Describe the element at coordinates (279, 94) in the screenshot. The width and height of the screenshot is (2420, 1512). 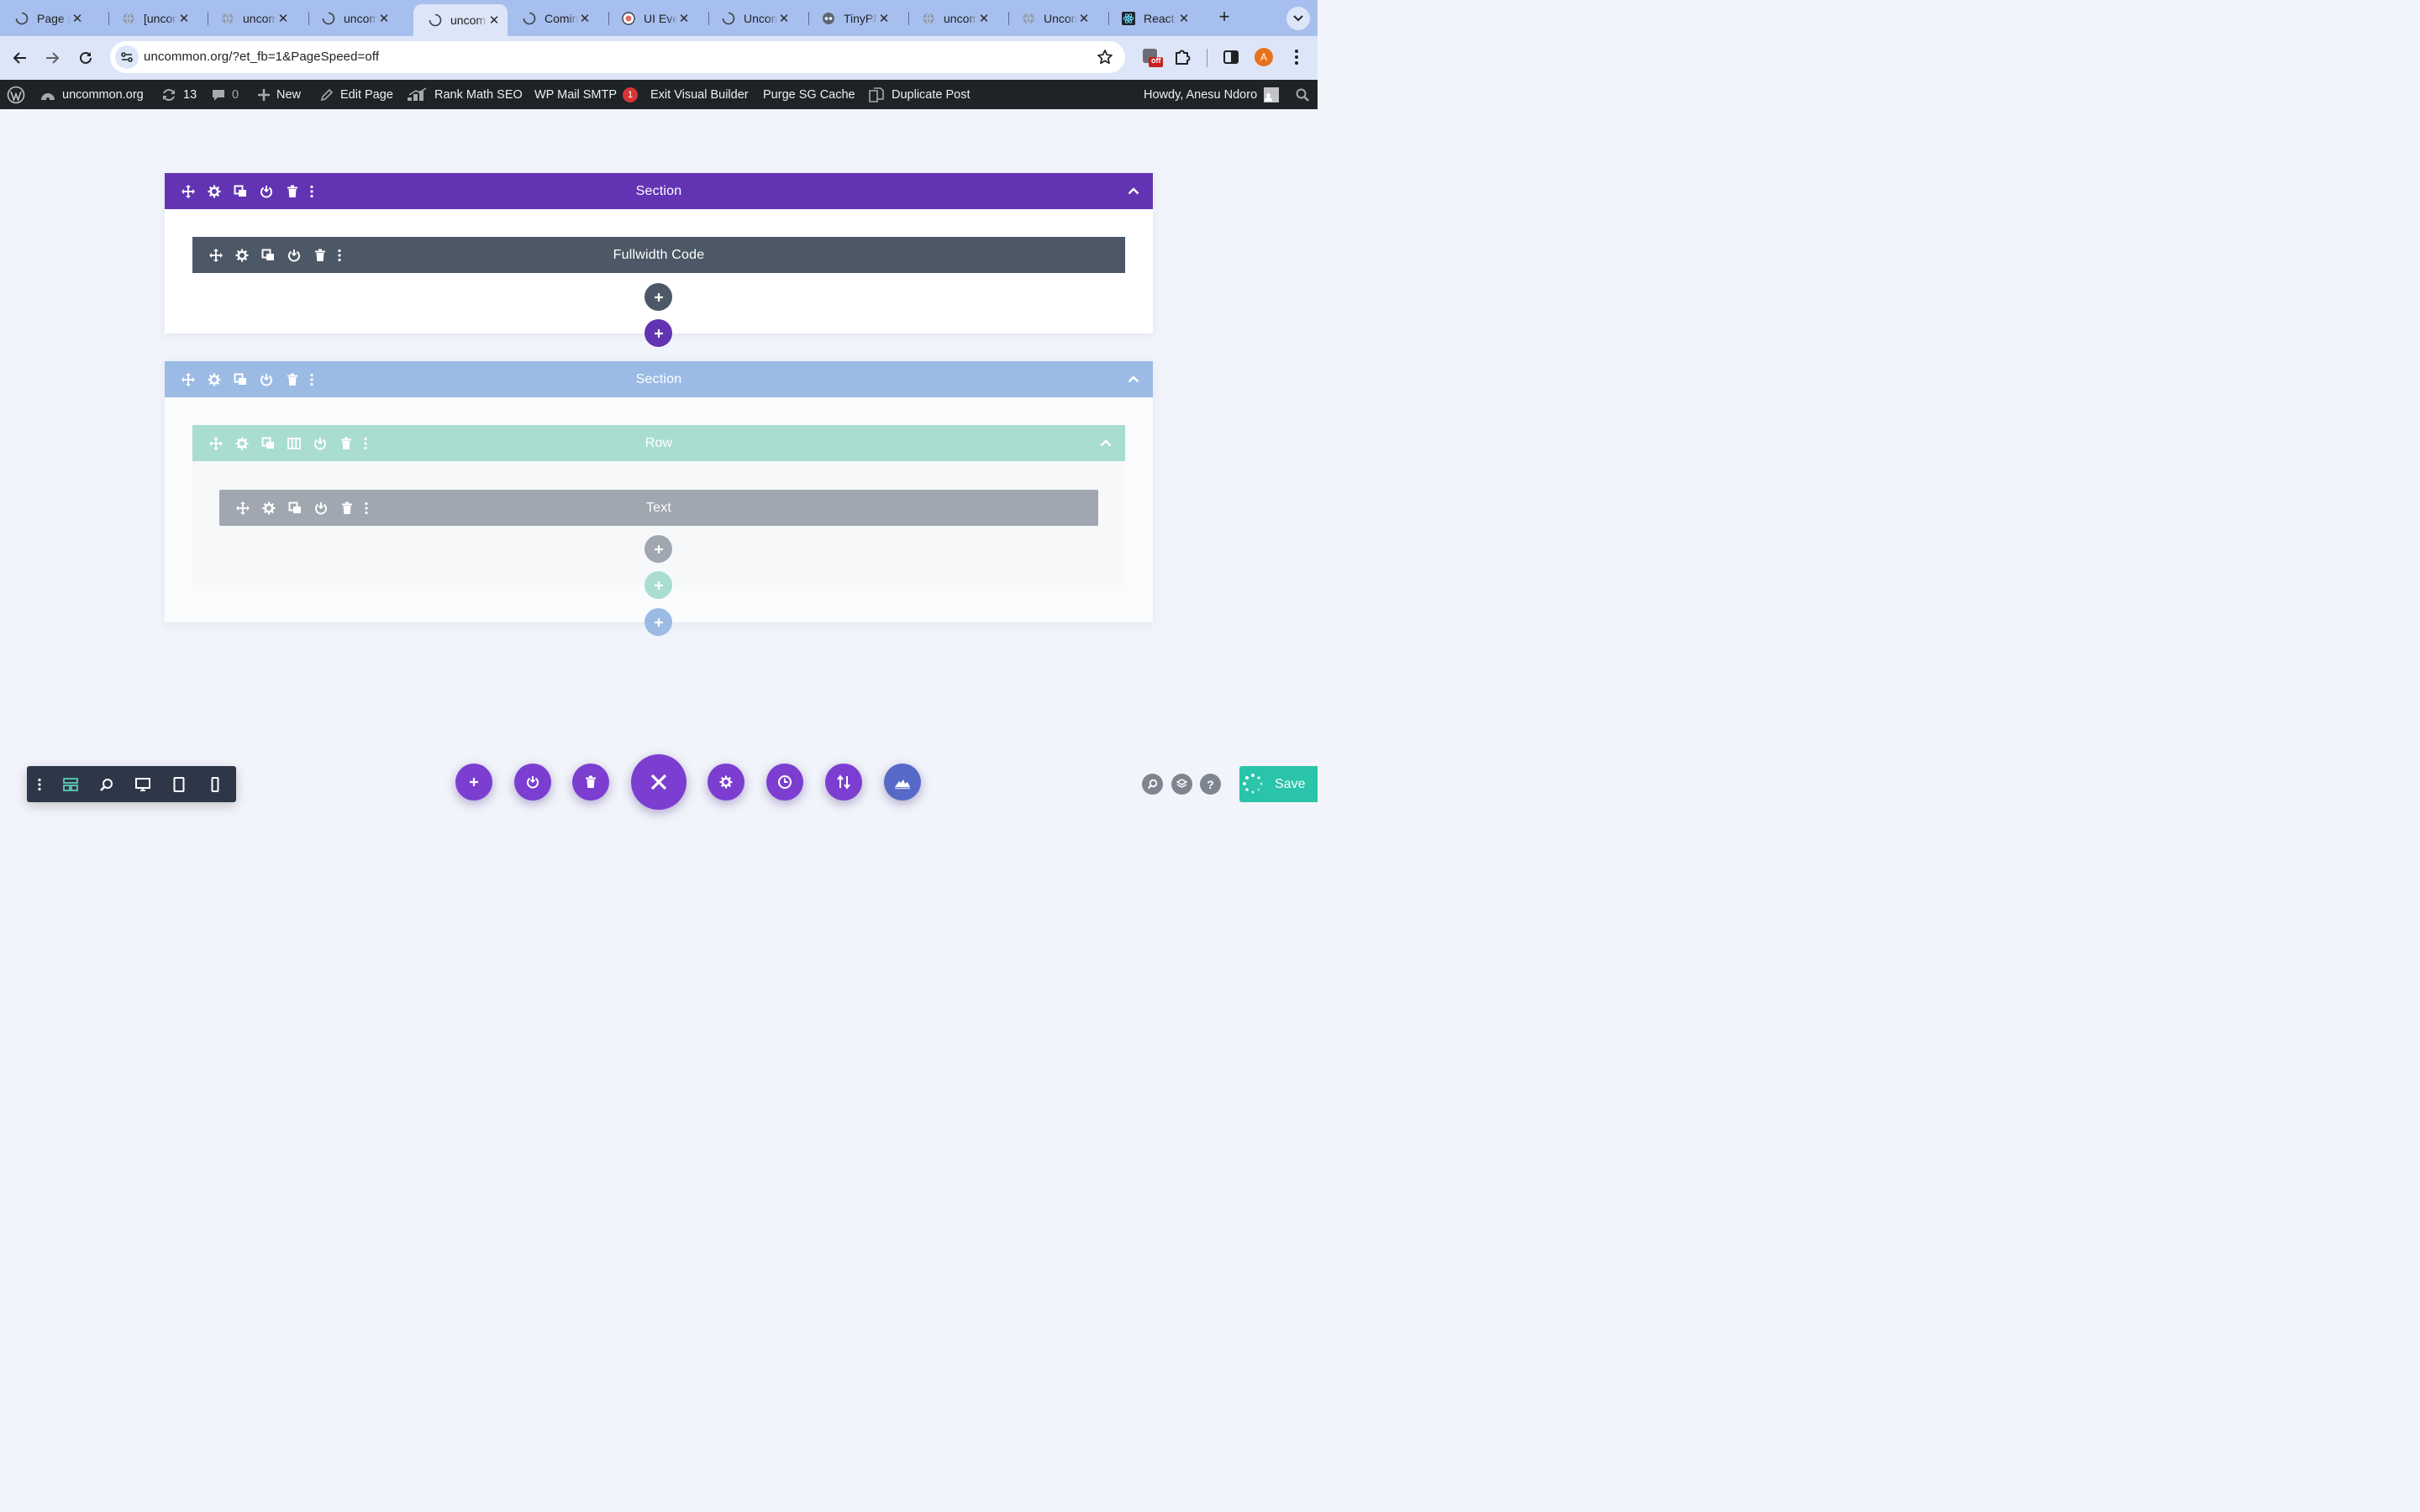
I see `adminbar-new: New` at that location.